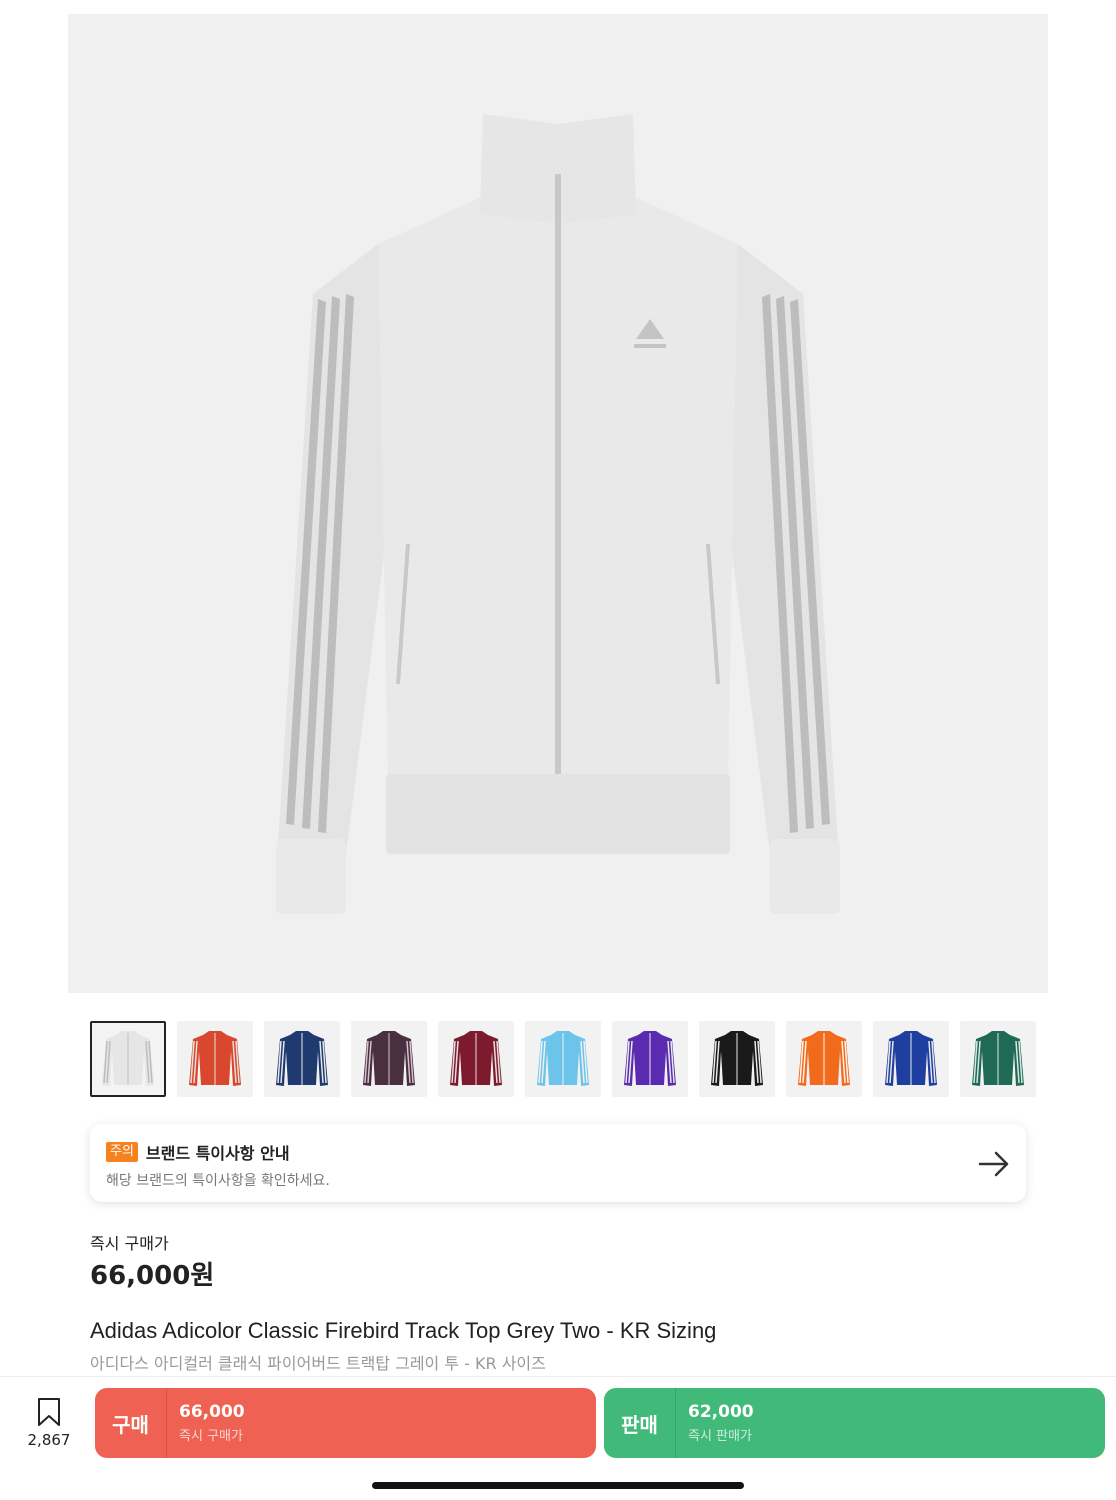 The width and height of the screenshot is (1116, 1500). I want to click on bookmark-count: 2,867, so click(49, 1440).